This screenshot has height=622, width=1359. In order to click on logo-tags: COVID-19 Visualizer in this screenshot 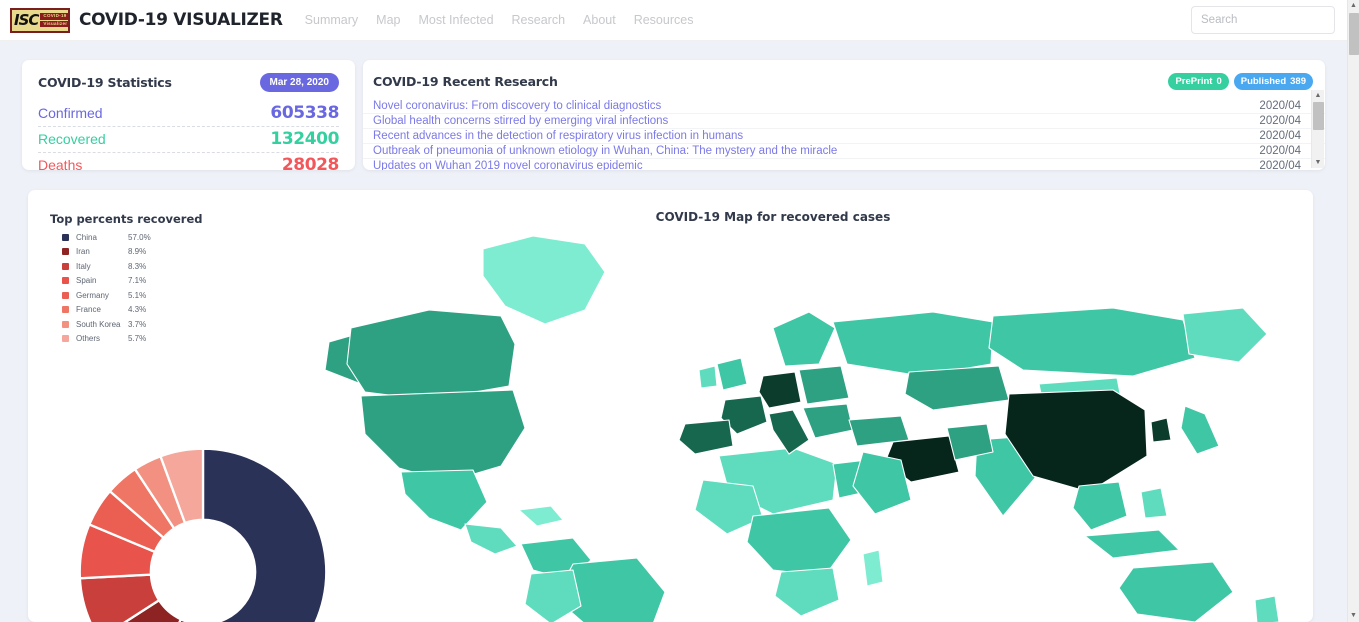, I will do `click(54, 20)`.